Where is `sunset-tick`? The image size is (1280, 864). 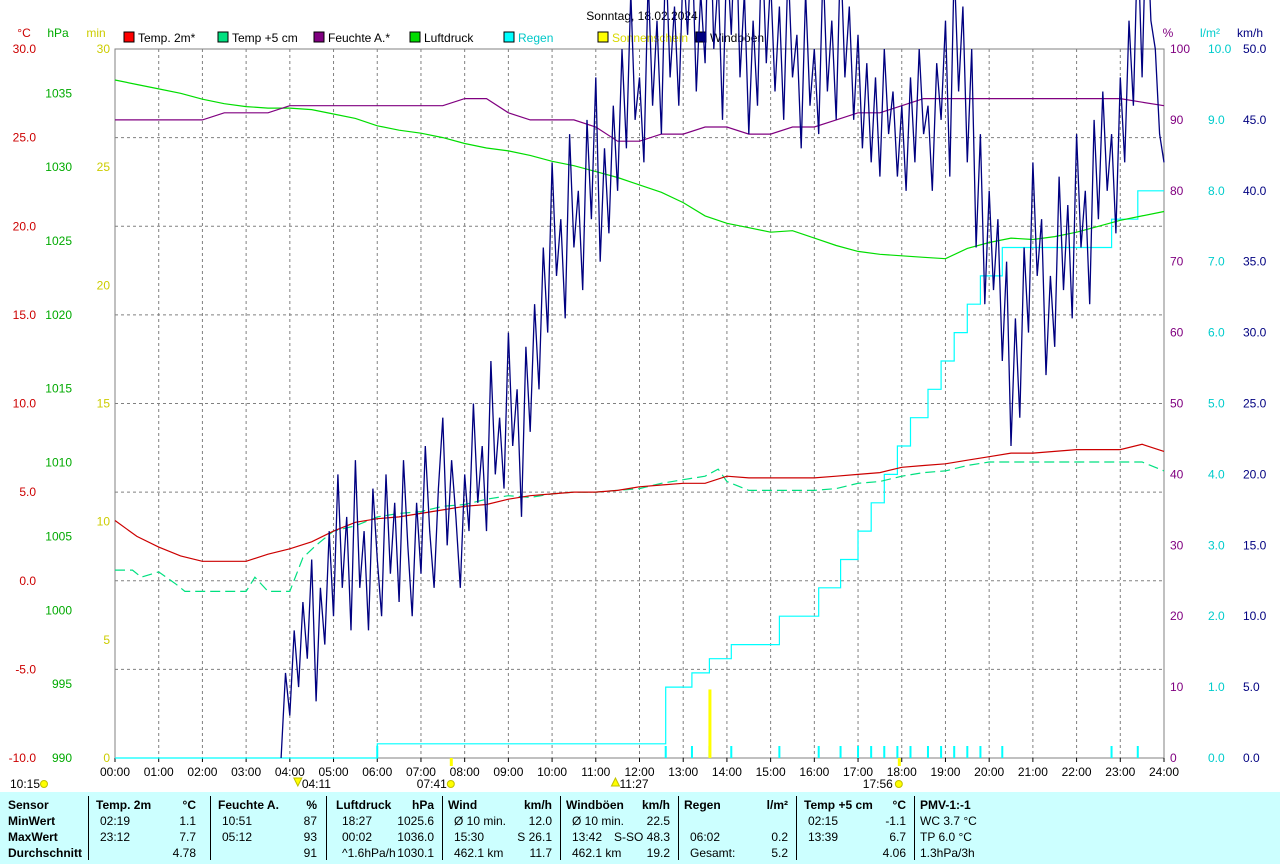 sunset-tick is located at coordinates (899, 762).